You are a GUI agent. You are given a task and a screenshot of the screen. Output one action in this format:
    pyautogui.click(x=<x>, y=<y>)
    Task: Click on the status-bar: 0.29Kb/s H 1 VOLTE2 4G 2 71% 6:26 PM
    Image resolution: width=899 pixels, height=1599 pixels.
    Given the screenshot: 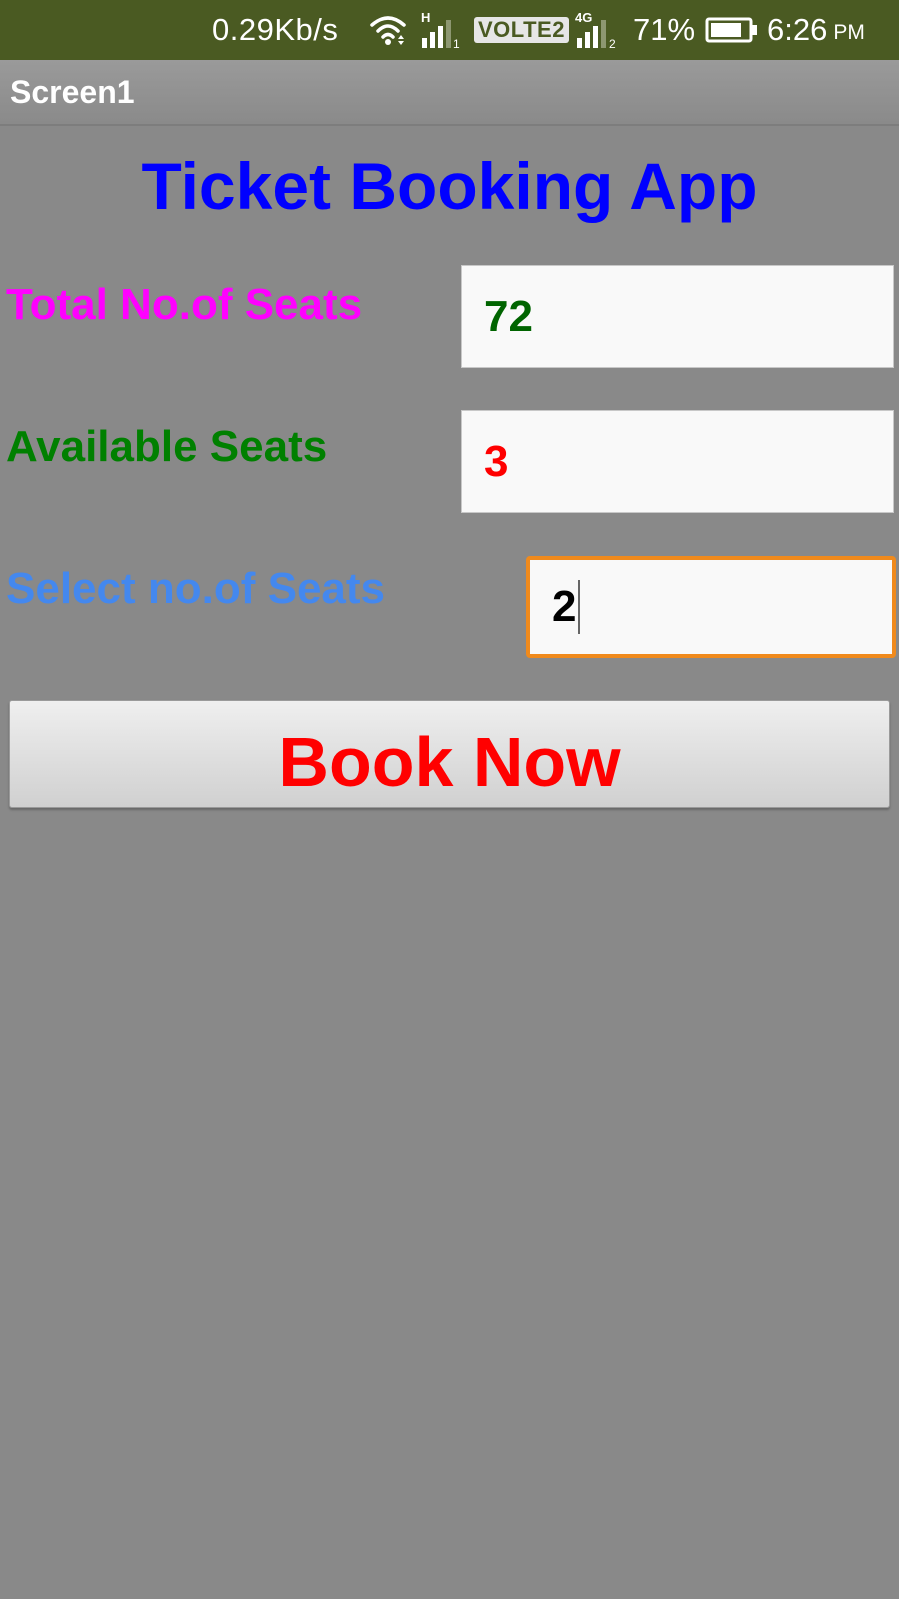 What is the action you would take?
    pyautogui.click(x=449, y=30)
    